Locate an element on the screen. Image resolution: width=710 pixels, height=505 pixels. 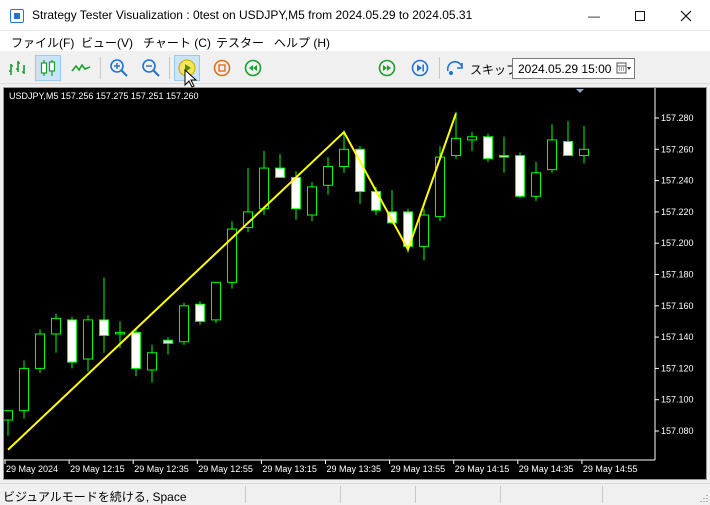
skip-date-value: 2024.05.29 15:00 is located at coordinates (565, 69).